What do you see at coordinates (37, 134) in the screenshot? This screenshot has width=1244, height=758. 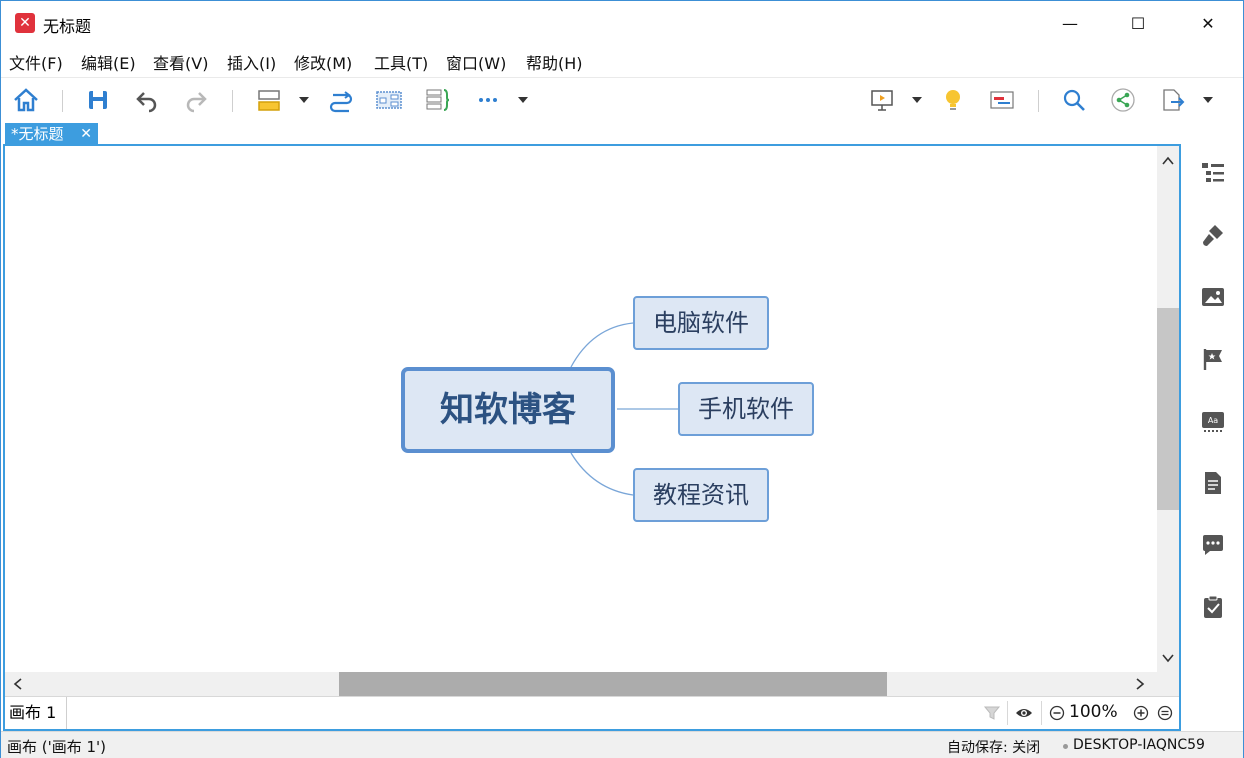 I see `document-tab-label: *无标题` at bounding box center [37, 134].